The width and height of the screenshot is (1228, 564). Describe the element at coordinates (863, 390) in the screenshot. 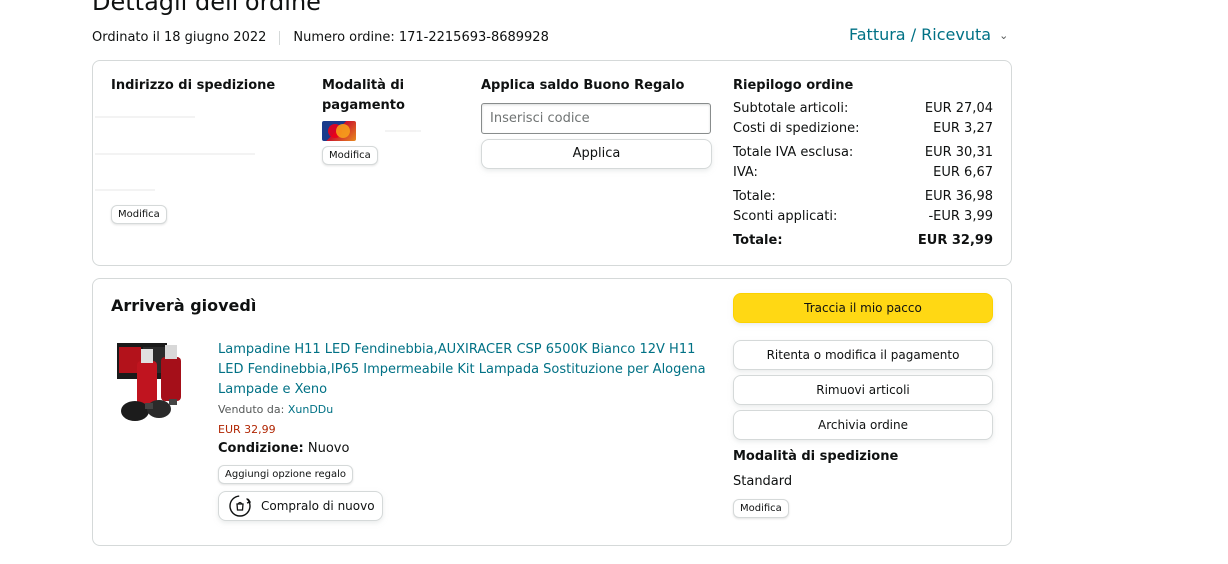

I see `remove-items-button: Rimuovi articoli` at that location.